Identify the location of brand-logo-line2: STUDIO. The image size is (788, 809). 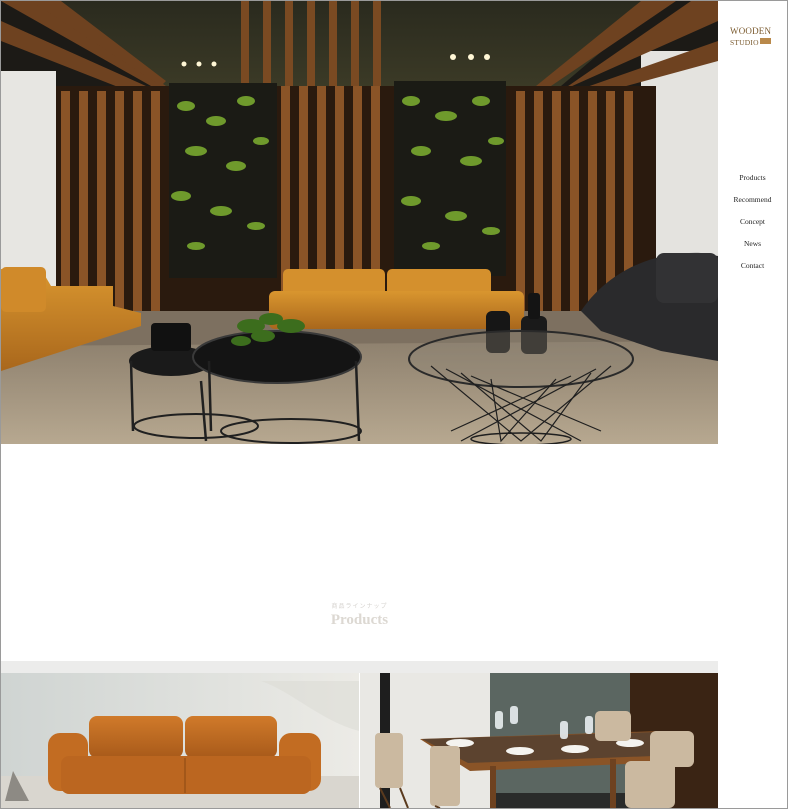
(744, 42).